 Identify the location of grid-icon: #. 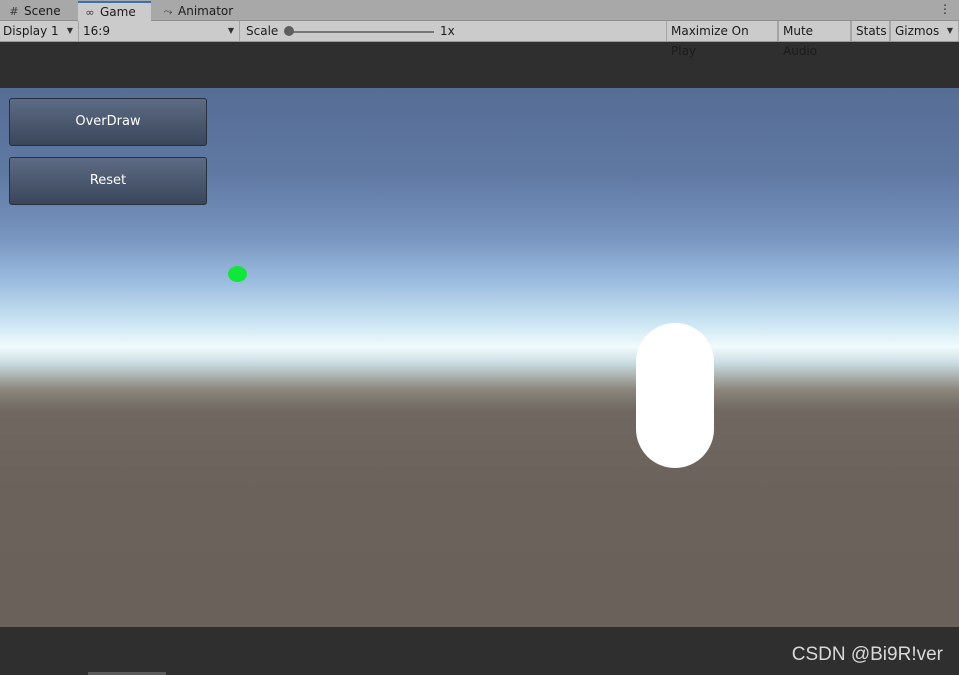
(14, 11).